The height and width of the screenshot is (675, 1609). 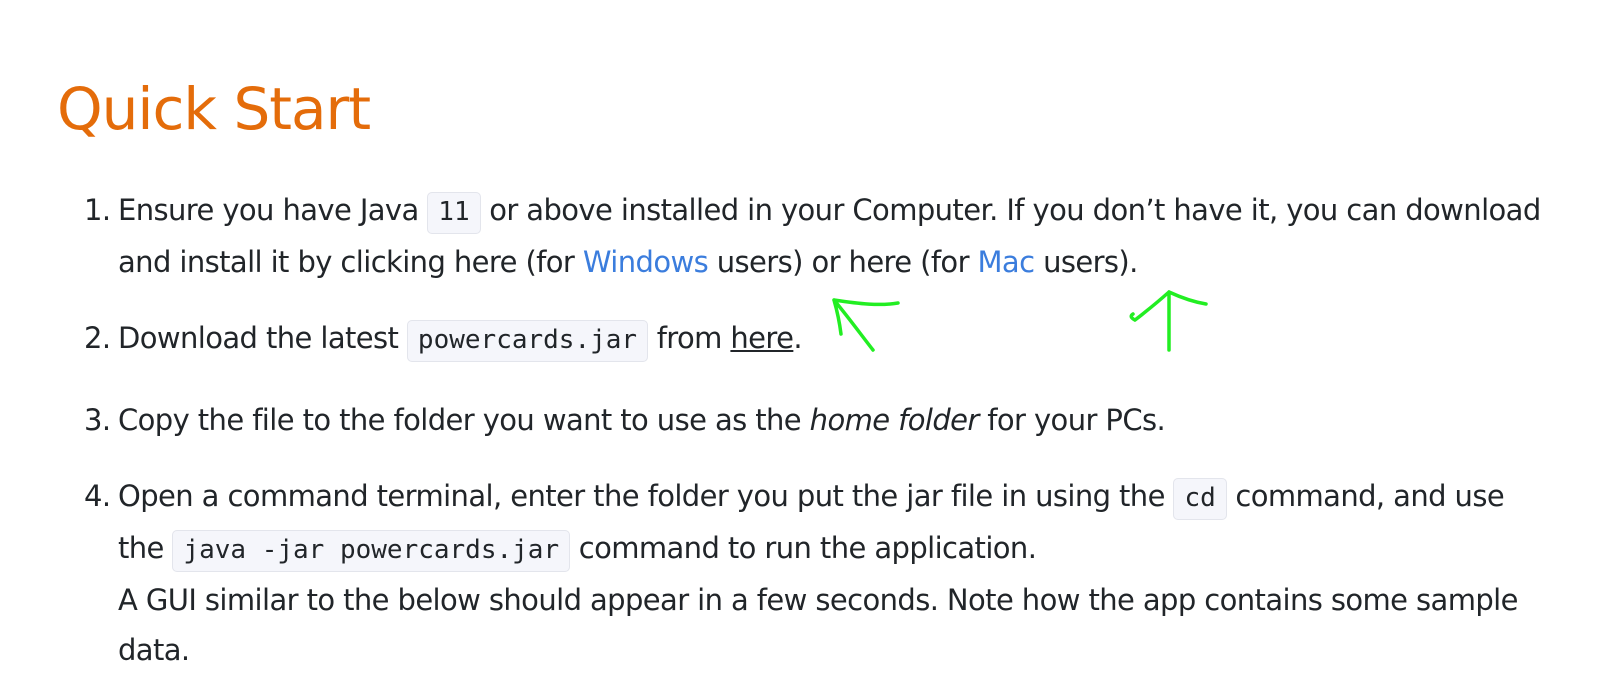 I want to click on step-text: Ensure you have Java, so click(x=273, y=210).